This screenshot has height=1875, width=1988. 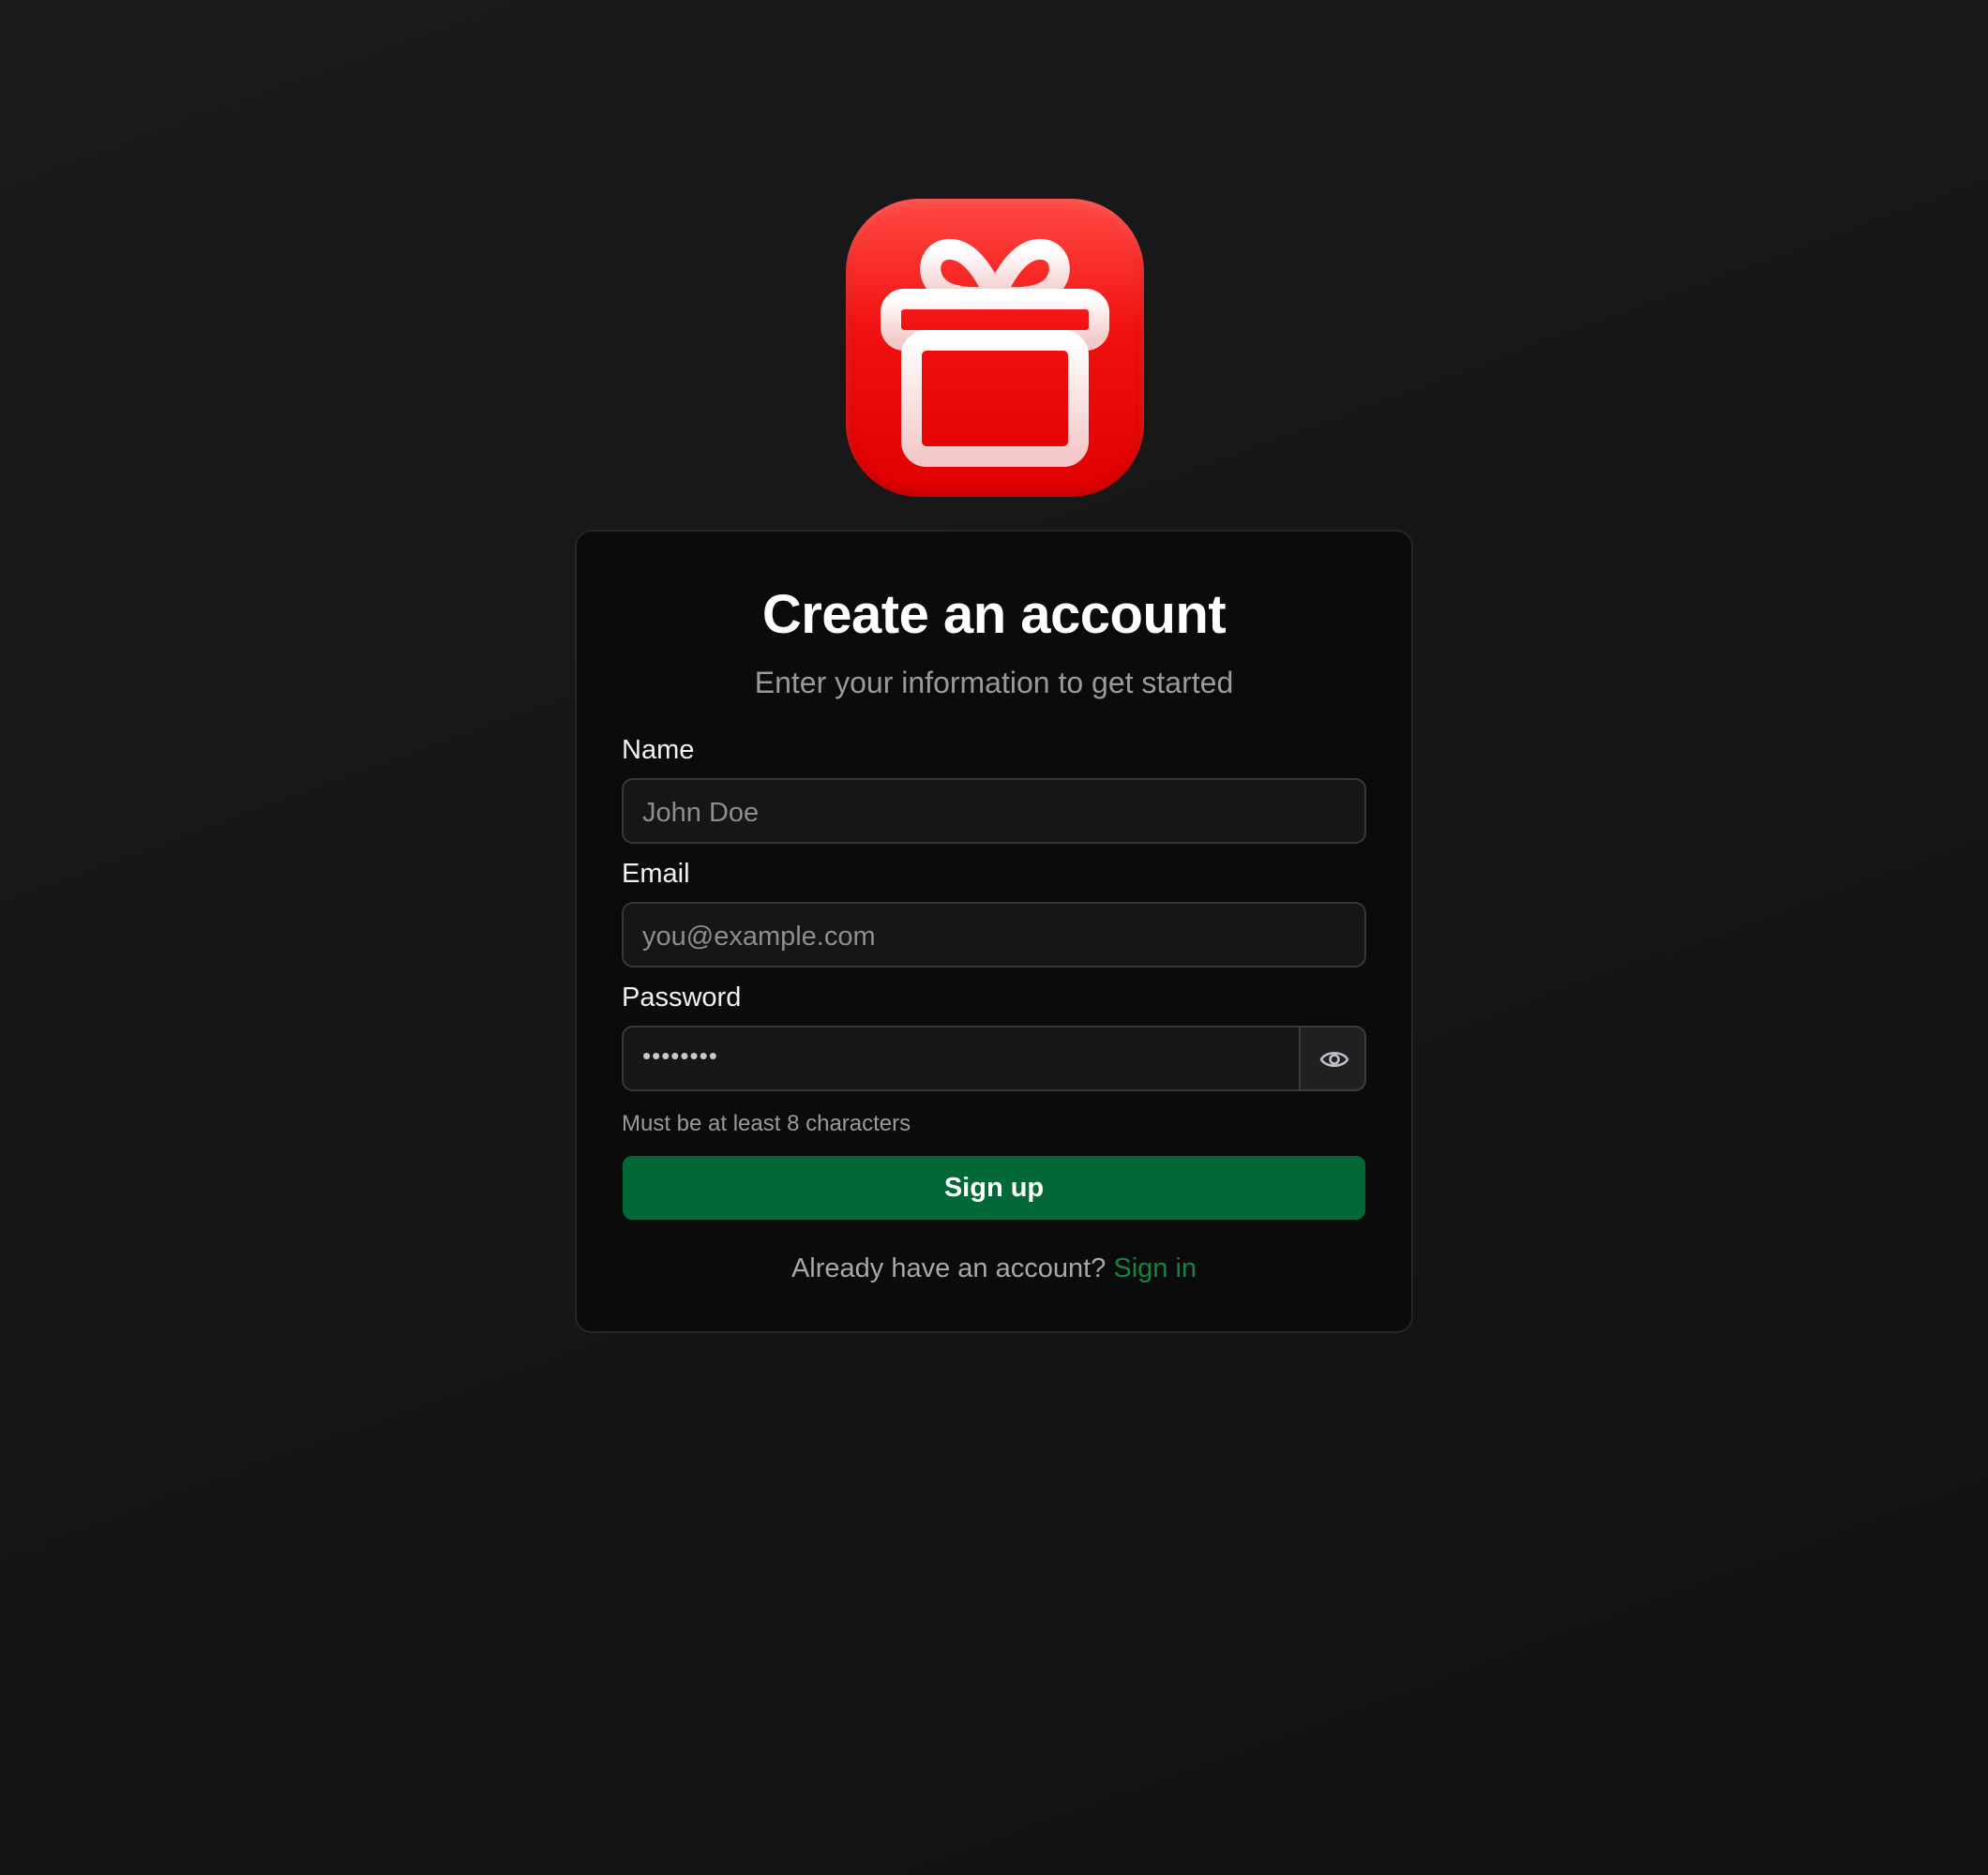 I want to click on eye-icon, so click(x=1334, y=1059).